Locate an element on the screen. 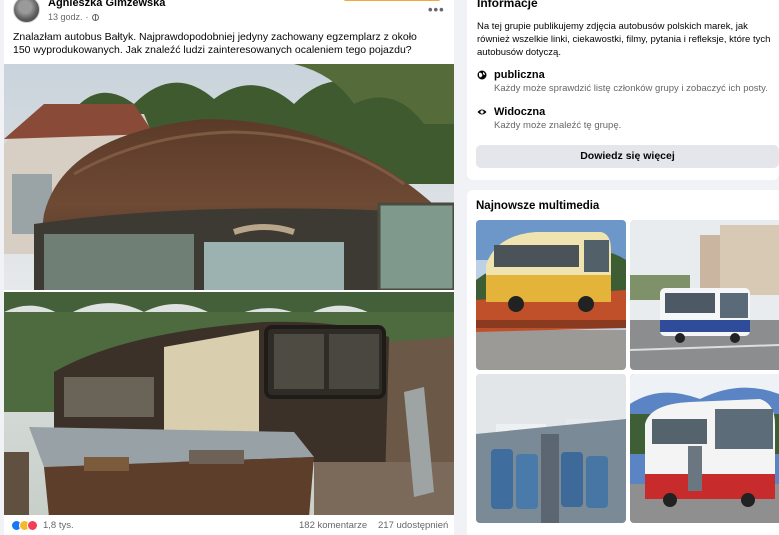 The image size is (779, 535). group-info-title: Informacje is located at coordinates (507, 5).